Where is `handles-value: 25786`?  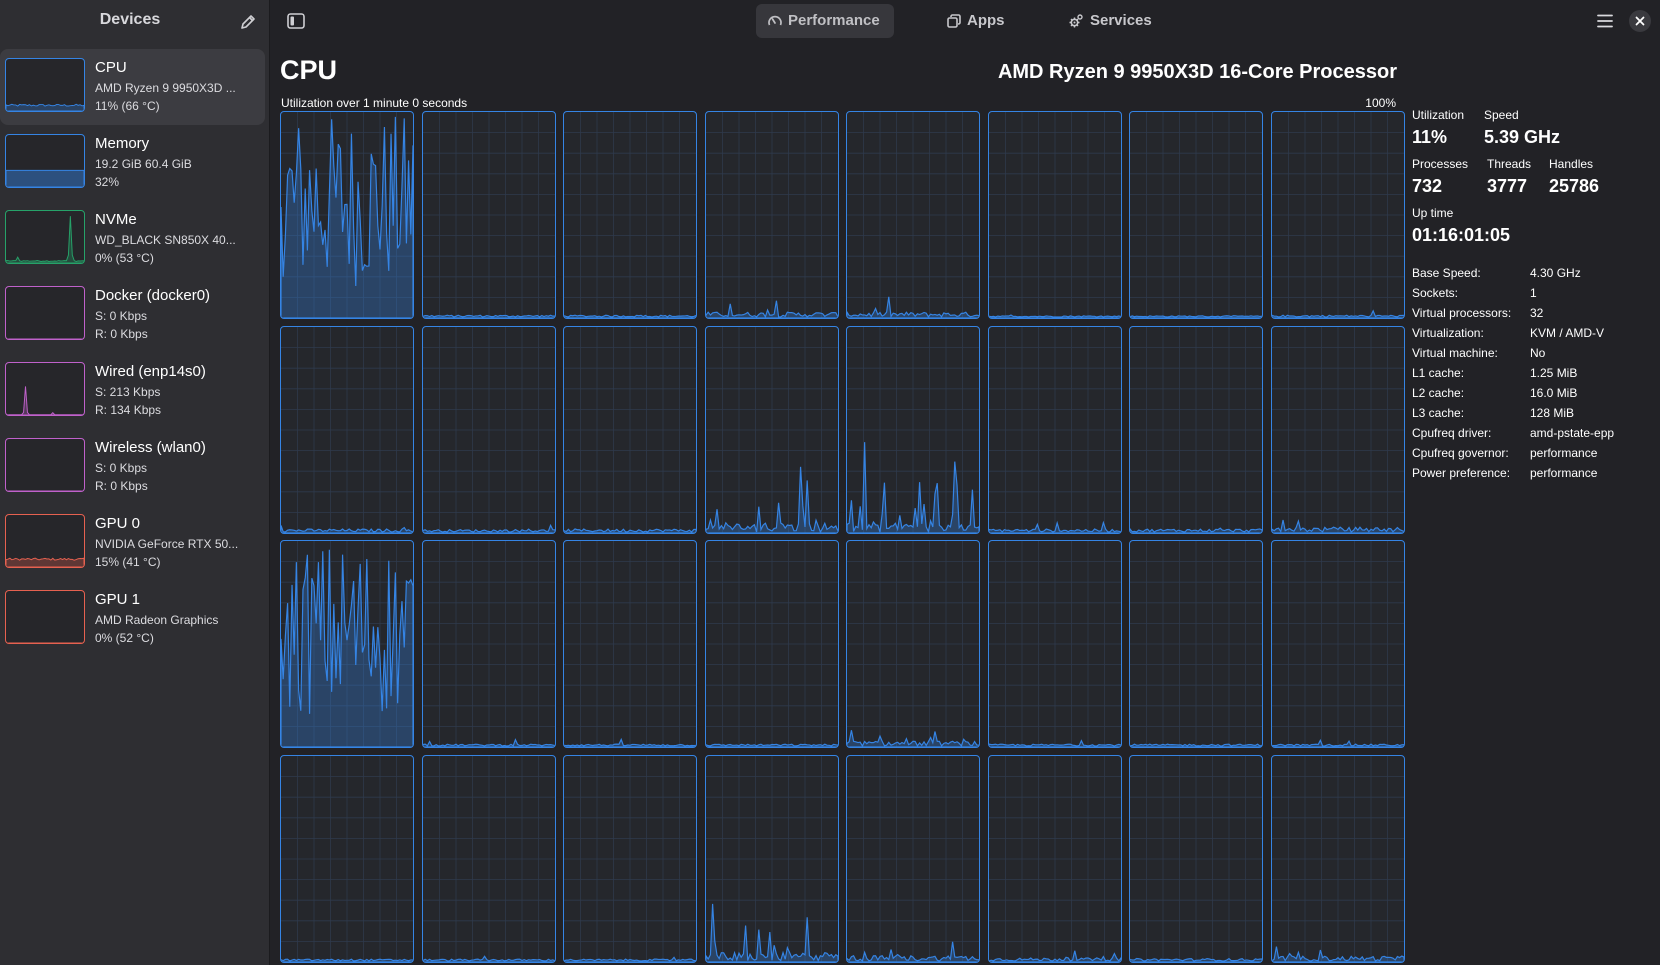 handles-value: 25786 is located at coordinates (1574, 186).